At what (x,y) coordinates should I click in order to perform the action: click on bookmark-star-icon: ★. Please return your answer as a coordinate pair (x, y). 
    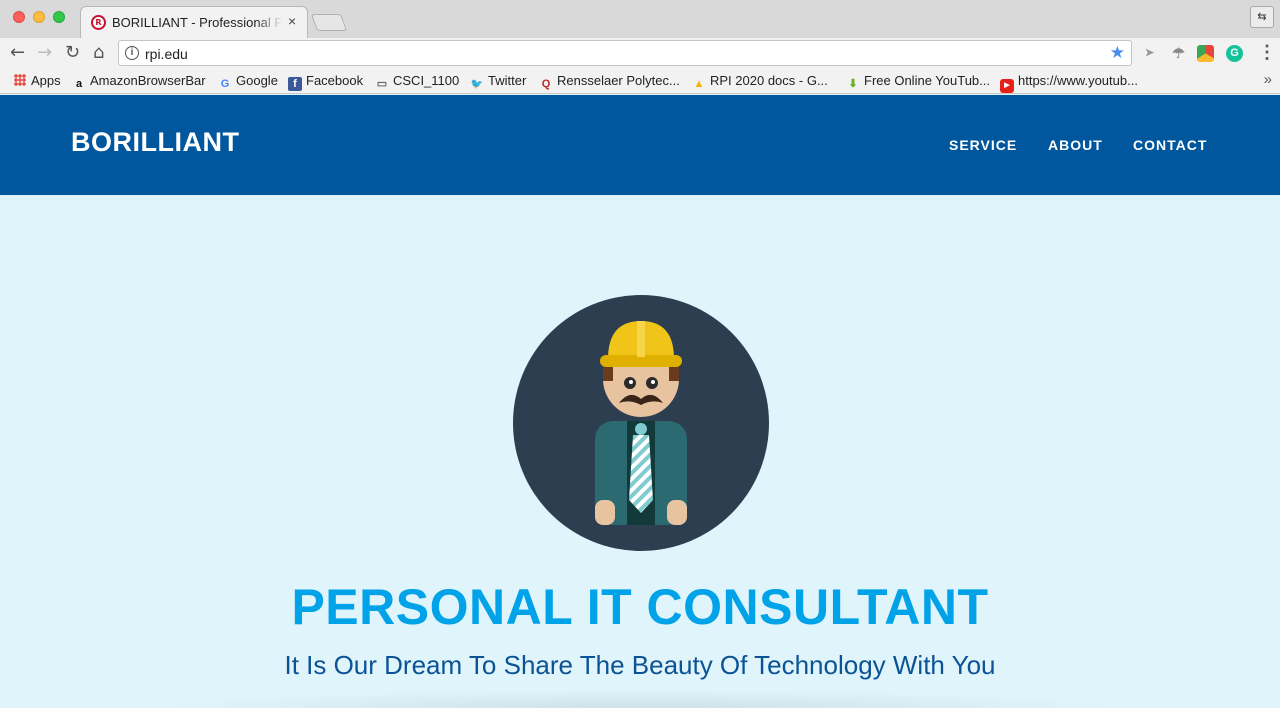
    Looking at the image, I should click on (1117, 53).